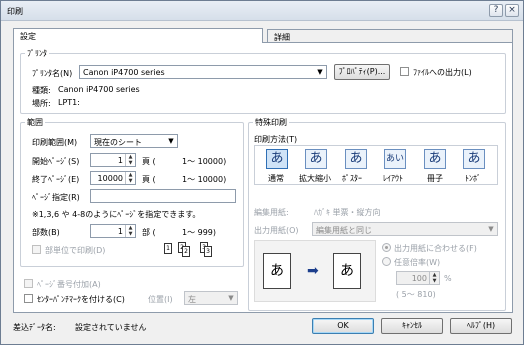 This screenshot has width=524, height=345. I want to click on printer-name-label: ﾌﾟﾘﾝﾀ名(N), so click(52, 73).